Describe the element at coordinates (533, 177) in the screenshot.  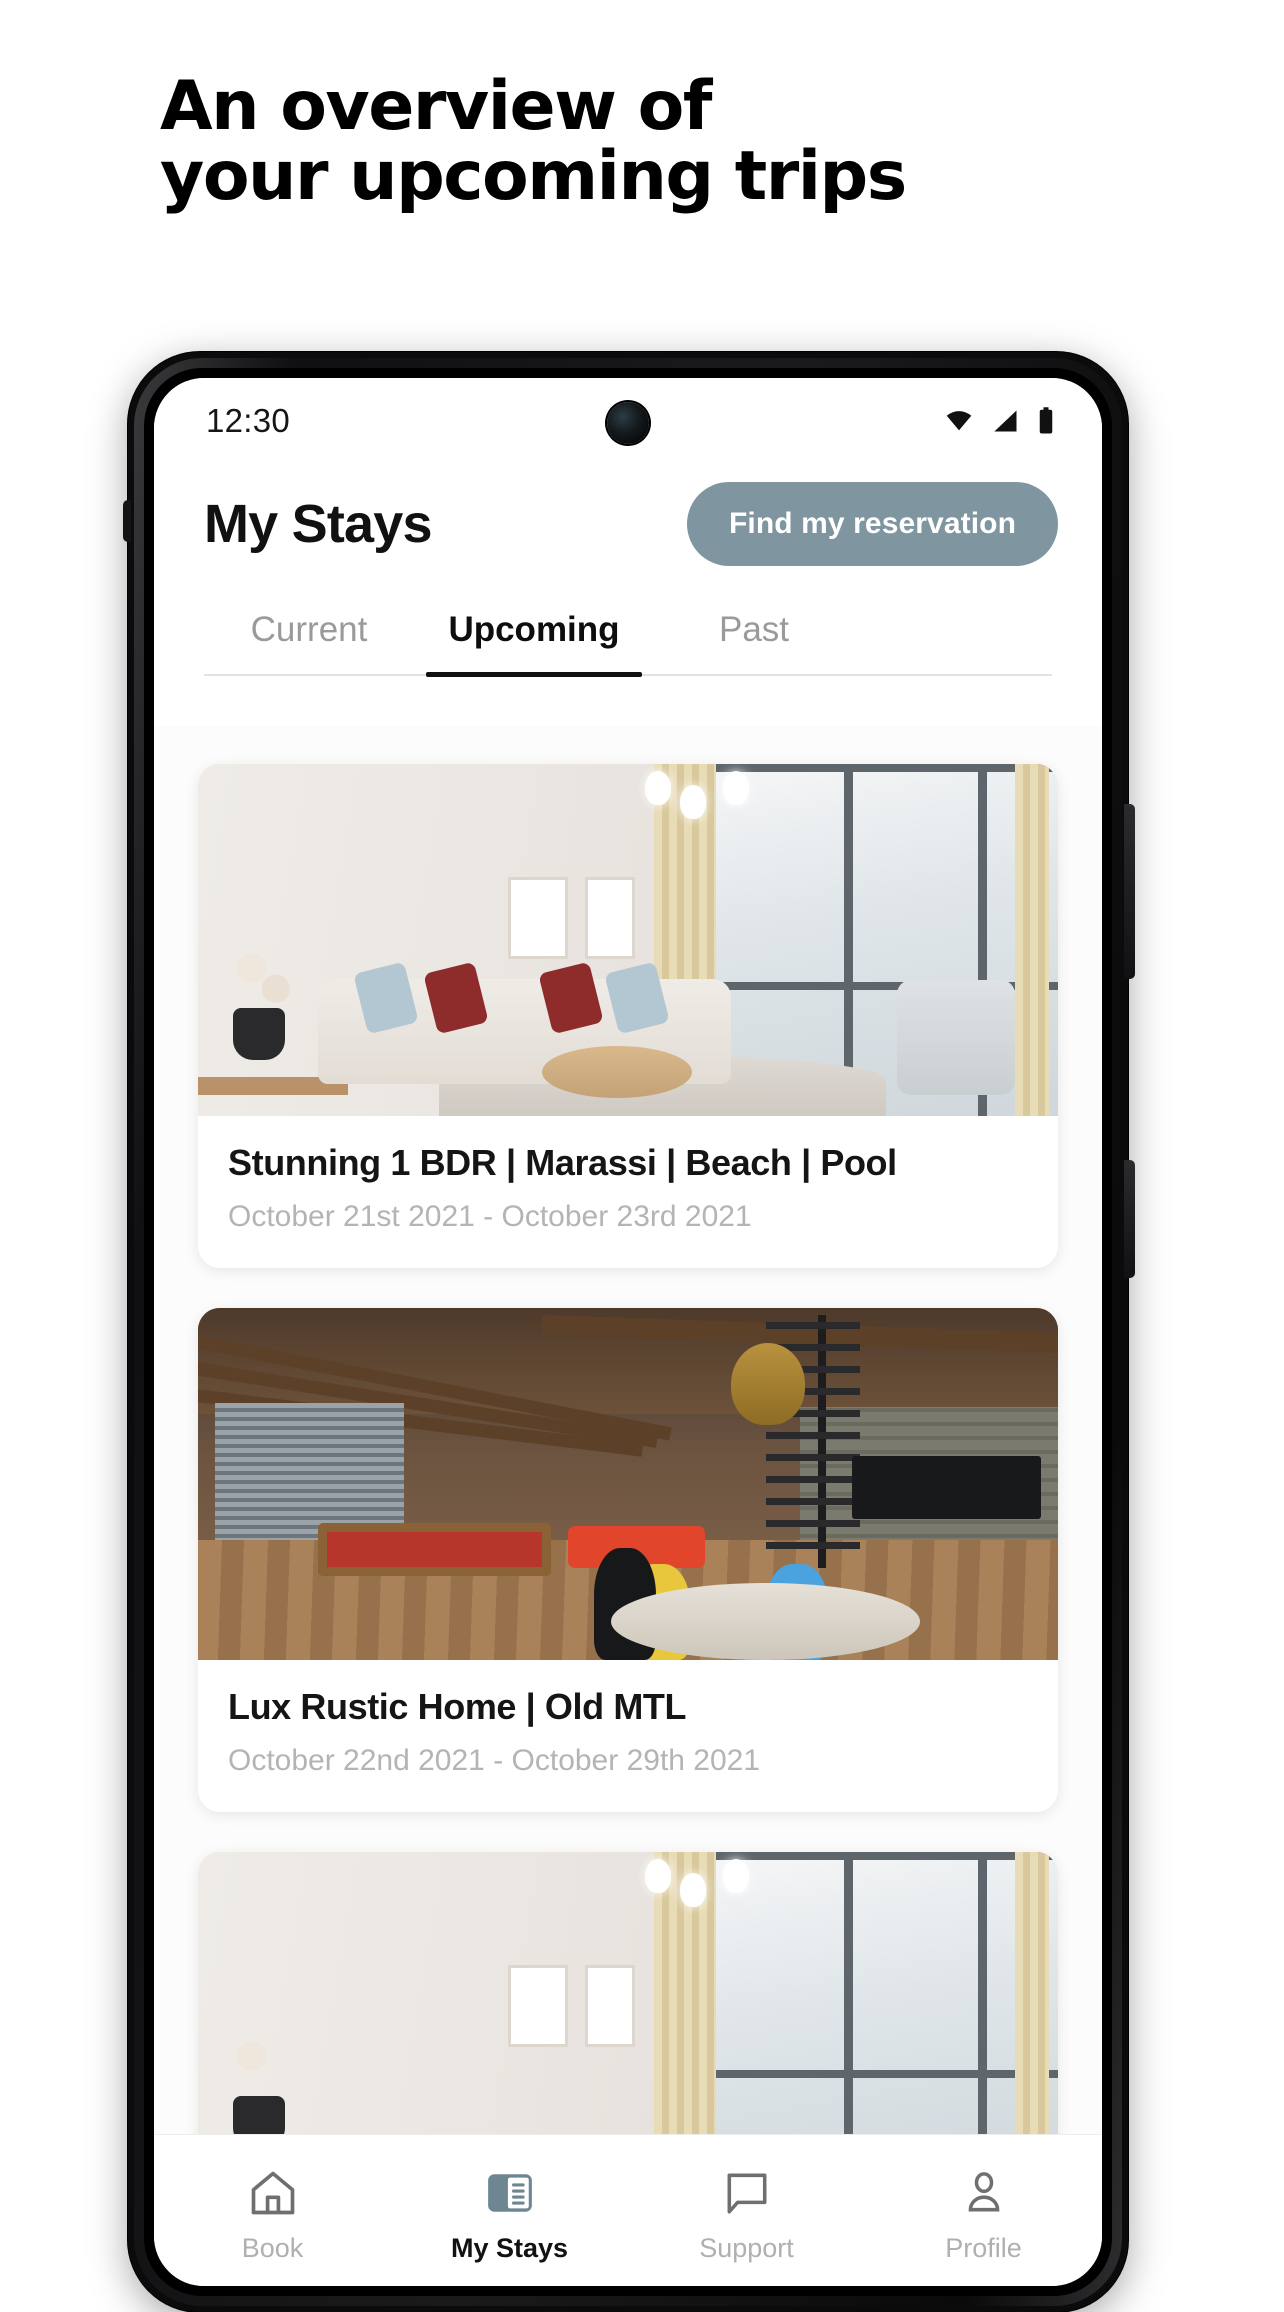
I see `headline-line-2: your upcoming trips` at that location.